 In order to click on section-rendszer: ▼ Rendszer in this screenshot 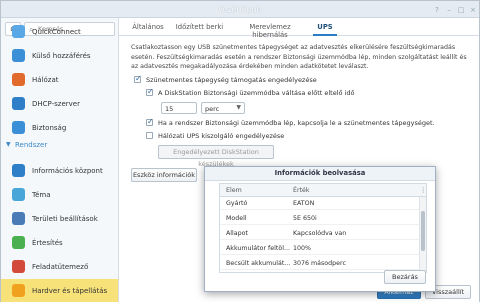, I will do `click(59, 145)`.